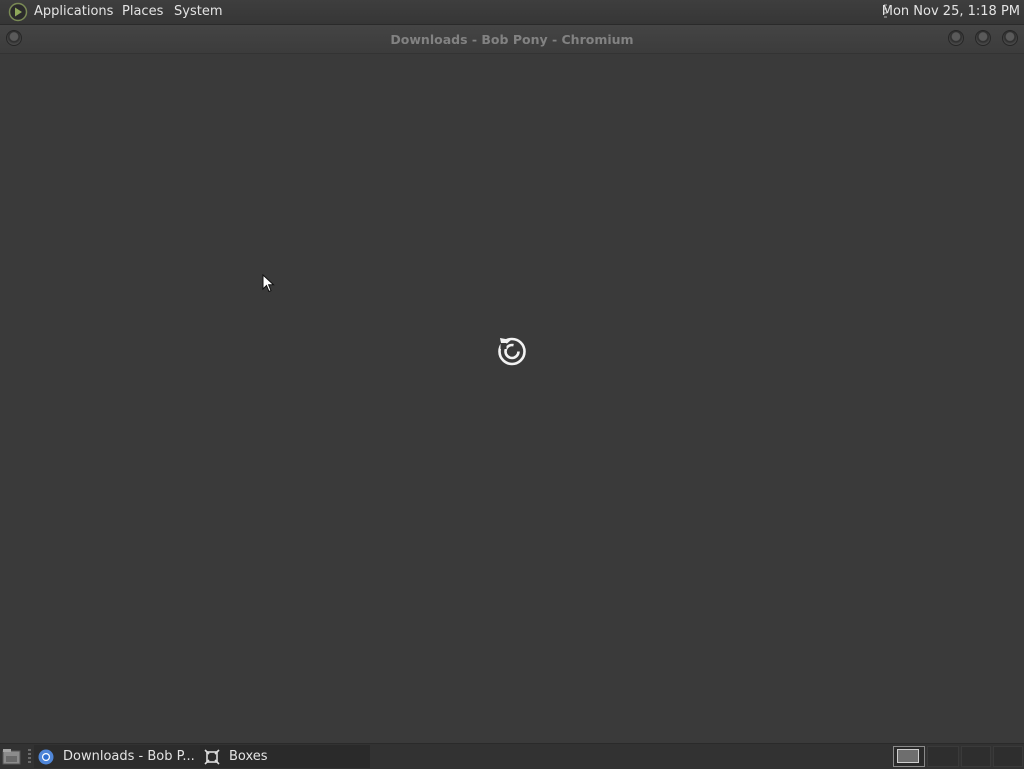  What do you see at coordinates (198, 11) in the screenshot?
I see `menu-system: System` at bounding box center [198, 11].